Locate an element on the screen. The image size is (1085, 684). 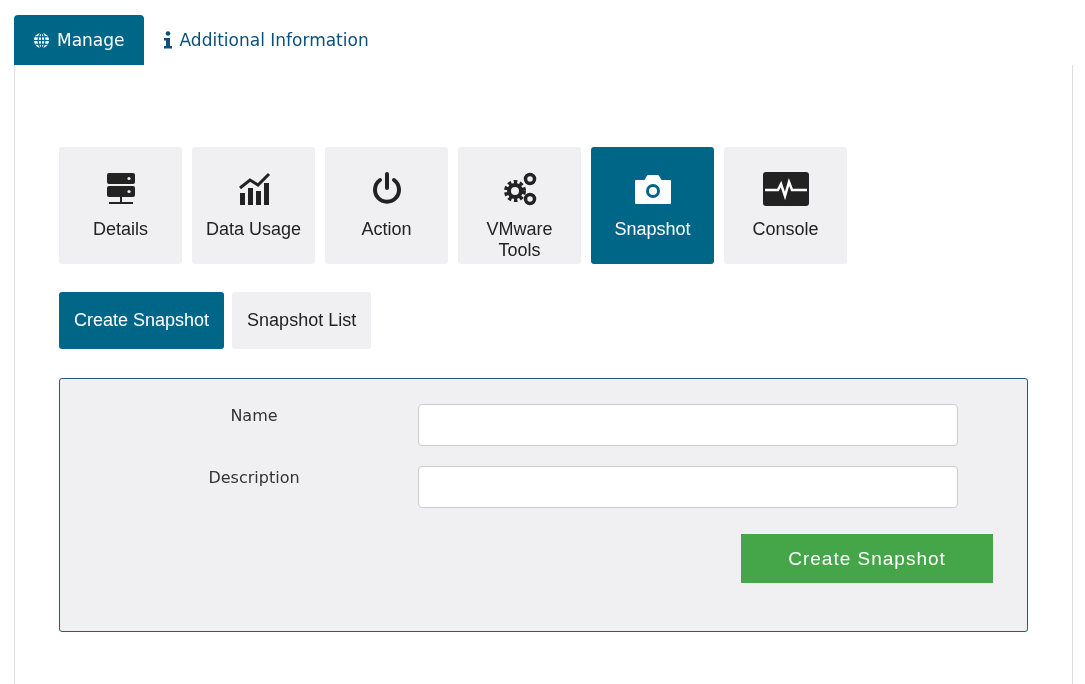
tool-tile: VMware Tools is located at coordinates (519, 205).